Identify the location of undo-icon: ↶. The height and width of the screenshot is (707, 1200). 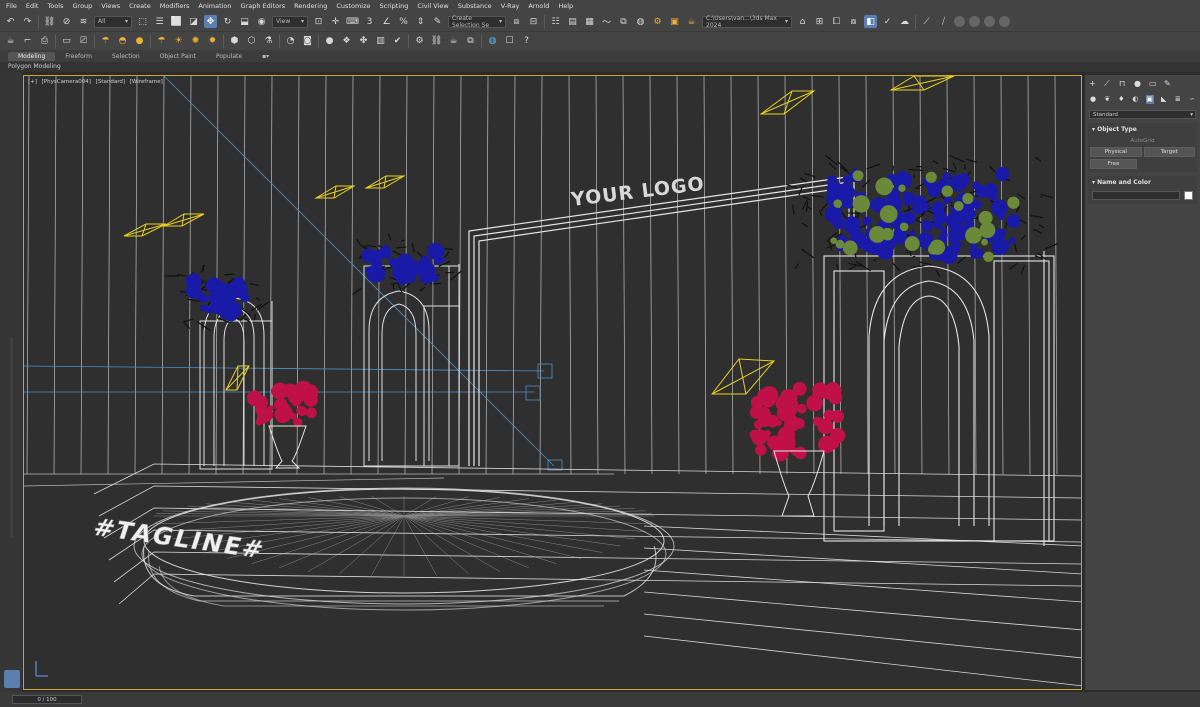
(10, 21).